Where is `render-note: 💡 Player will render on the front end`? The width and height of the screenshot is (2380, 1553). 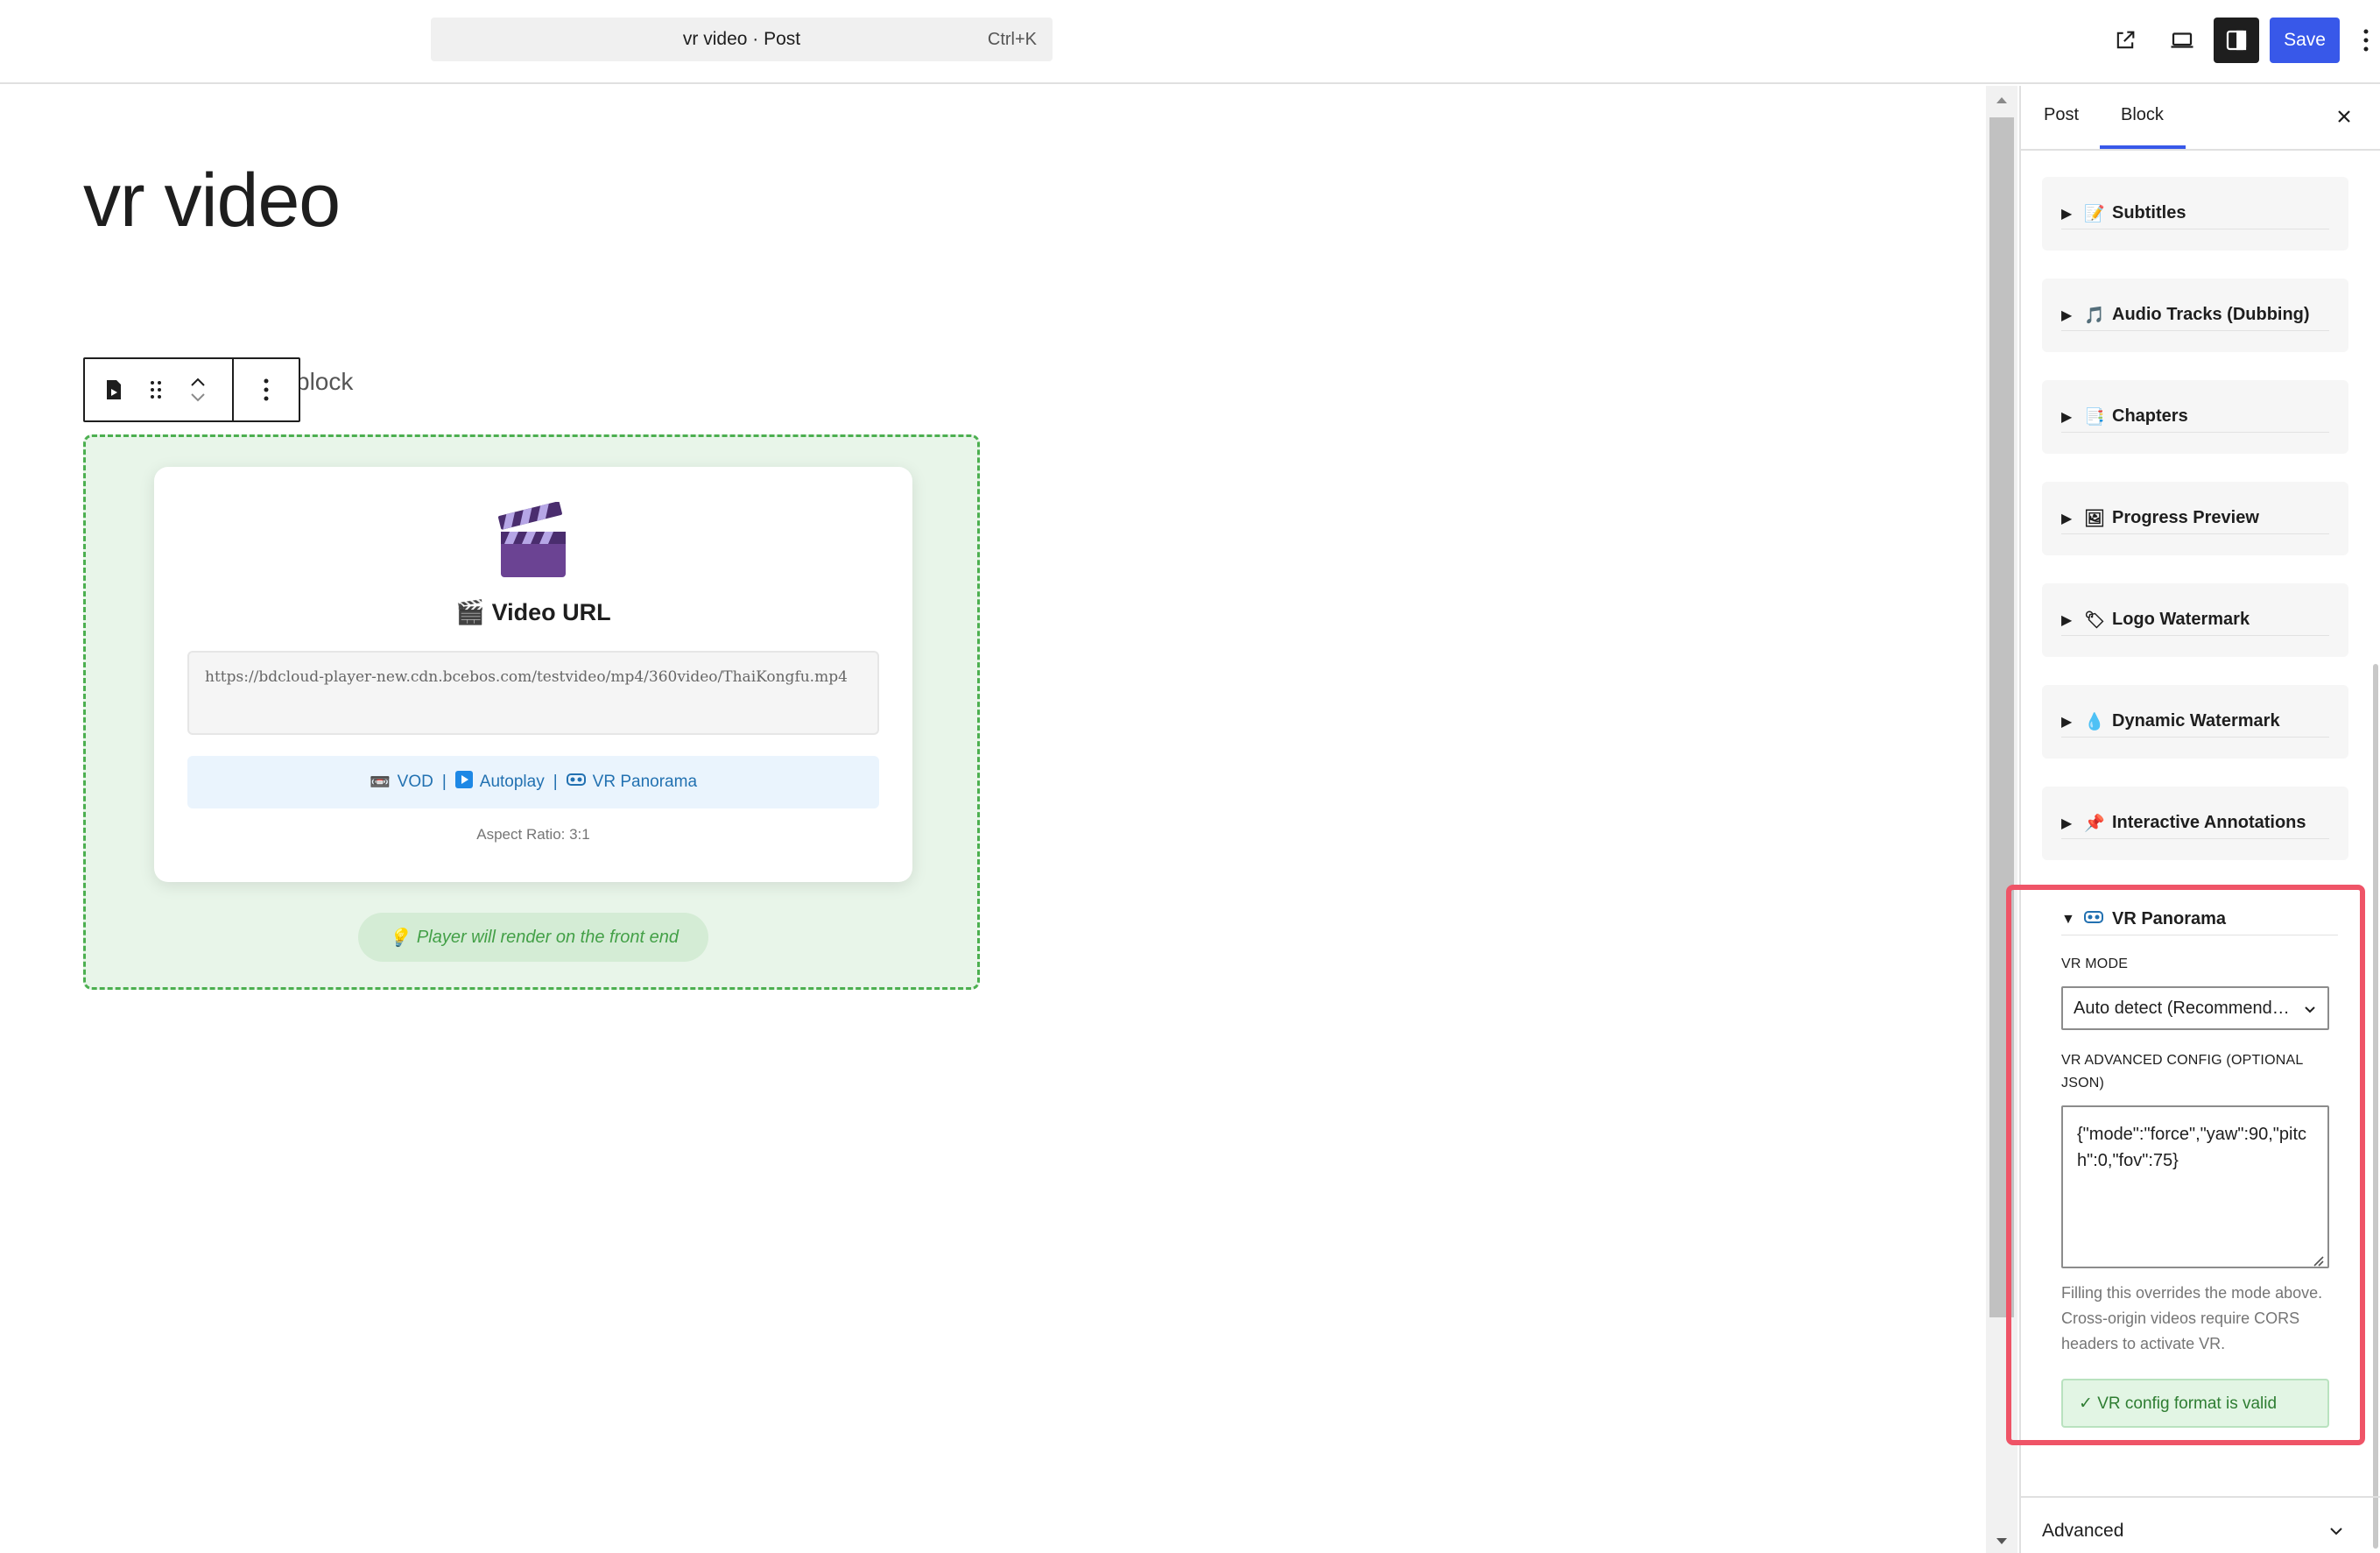
render-note: 💡 Player will render on the front end is located at coordinates (533, 937).